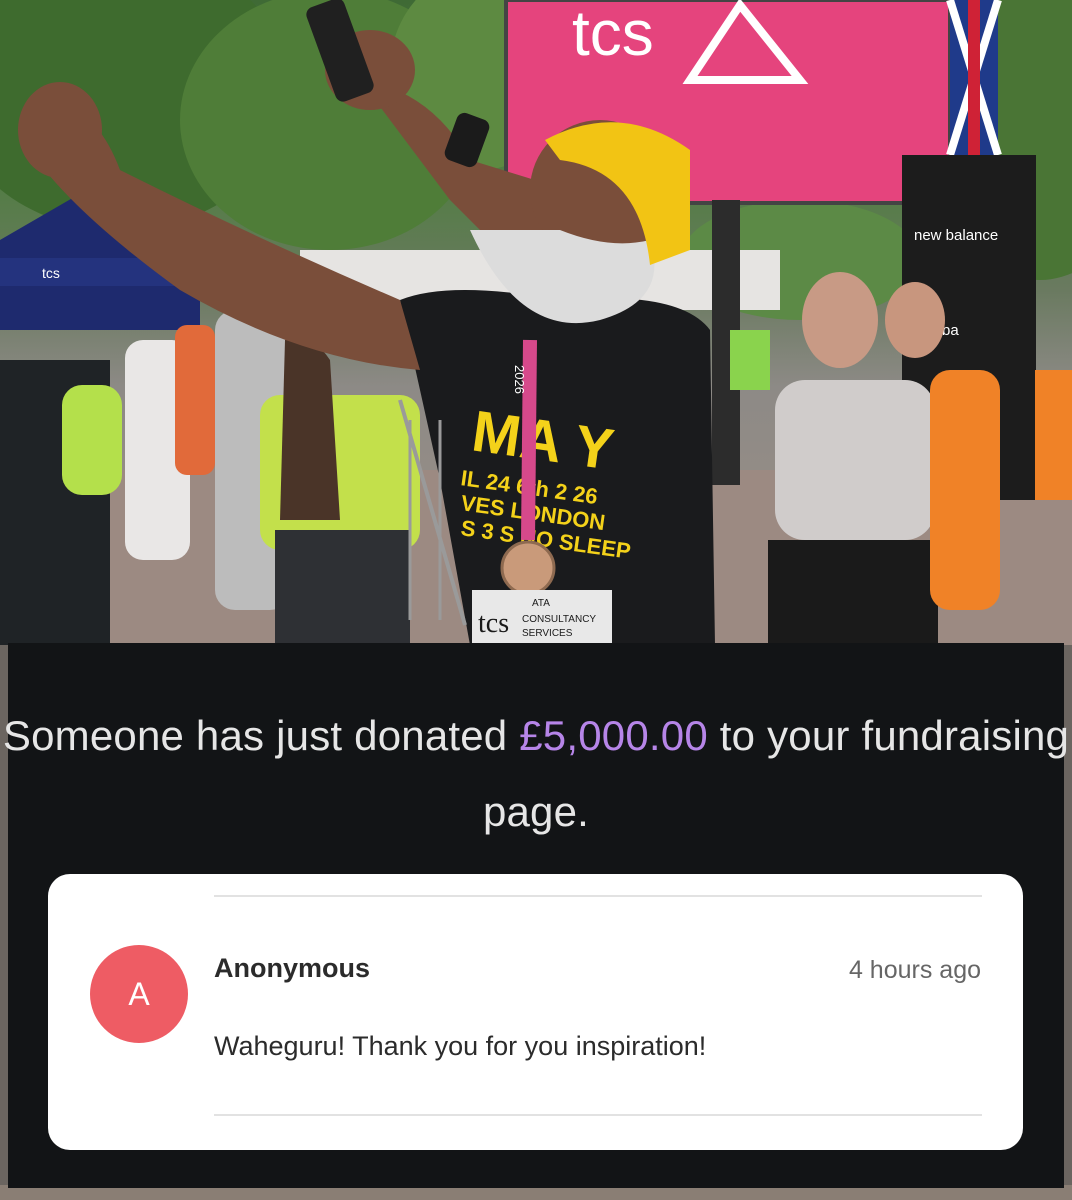  What do you see at coordinates (956, 235) in the screenshot?
I see `new-balance-text-1: new balance` at bounding box center [956, 235].